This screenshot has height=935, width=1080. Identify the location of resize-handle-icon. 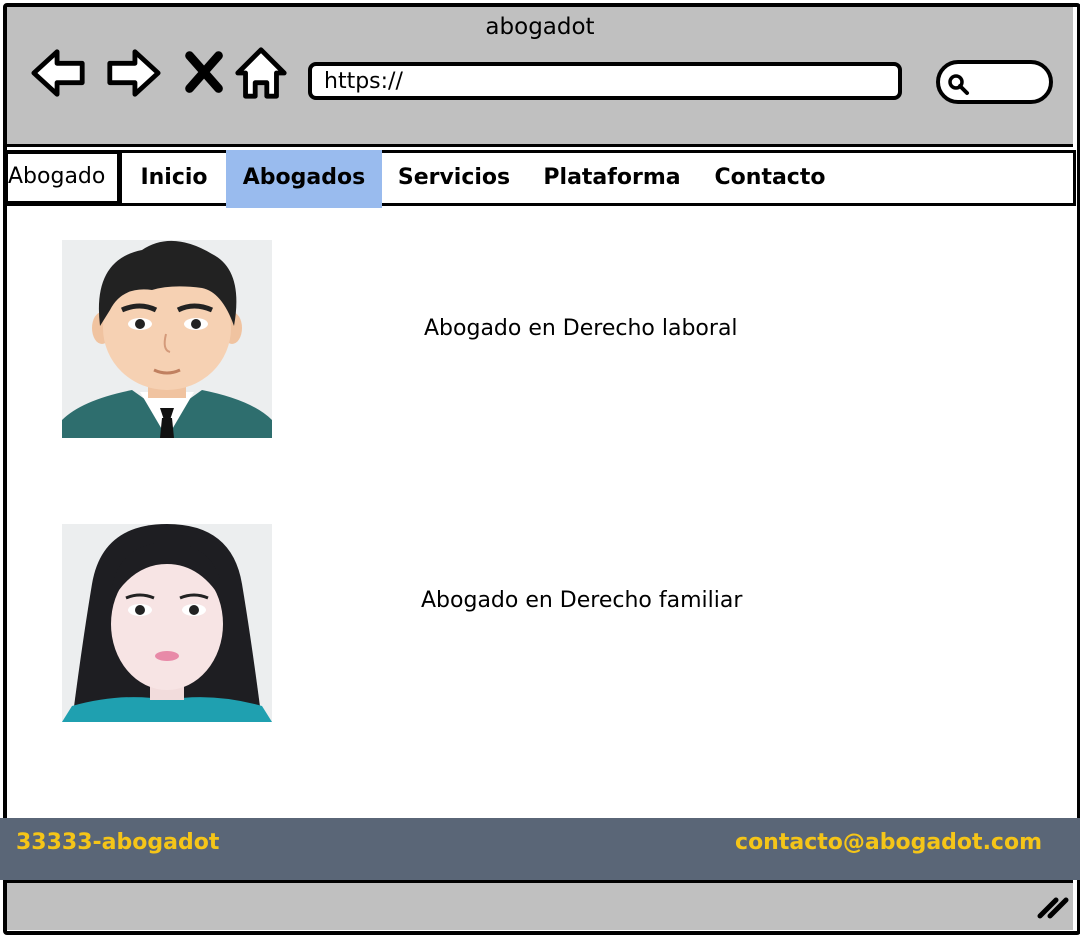
(1052, 908).